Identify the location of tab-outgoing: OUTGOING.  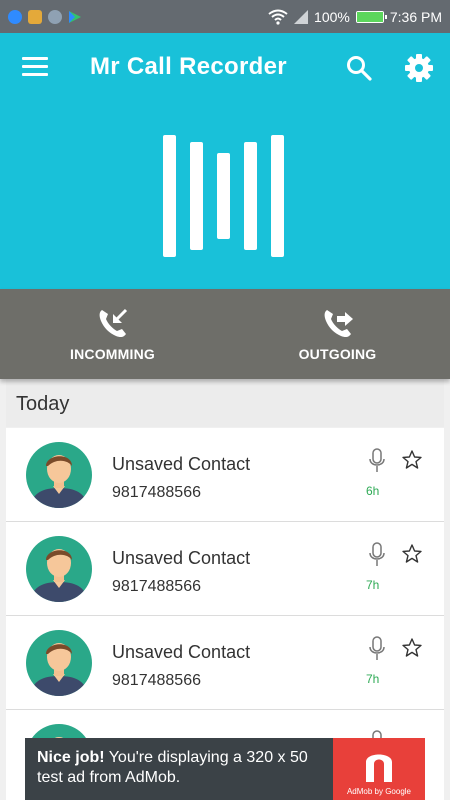
(337, 334).